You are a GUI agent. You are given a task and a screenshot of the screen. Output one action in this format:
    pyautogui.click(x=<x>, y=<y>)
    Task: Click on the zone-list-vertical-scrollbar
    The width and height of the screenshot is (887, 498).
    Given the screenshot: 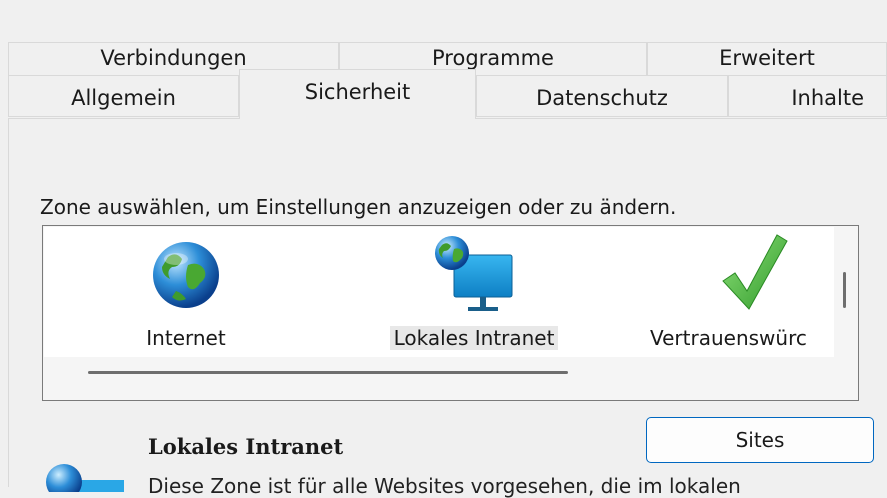 What is the action you would take?
    pyautogui.click(x=845, y=302)
    